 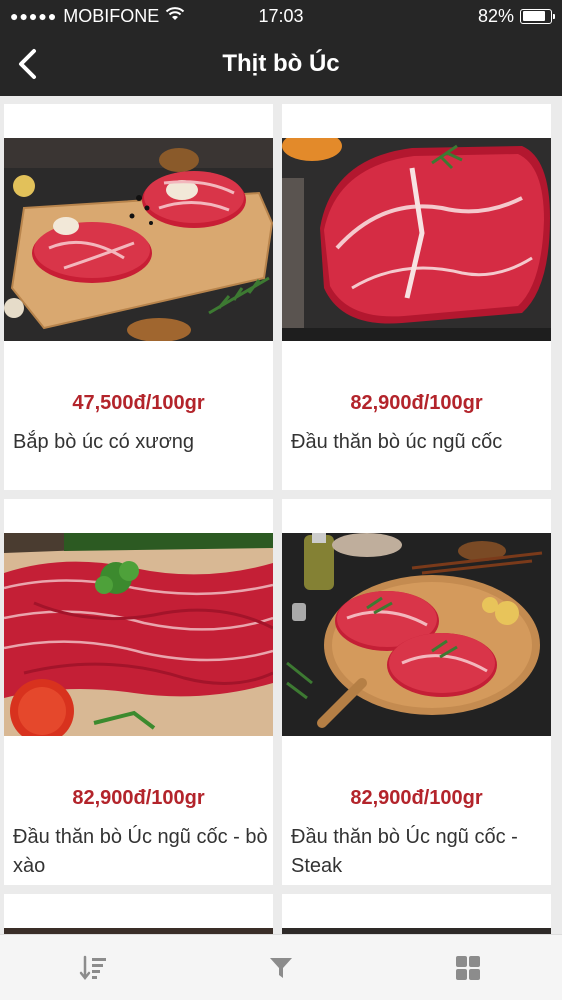 I want to click on status-right: 82%, so click(x=516, y=16).